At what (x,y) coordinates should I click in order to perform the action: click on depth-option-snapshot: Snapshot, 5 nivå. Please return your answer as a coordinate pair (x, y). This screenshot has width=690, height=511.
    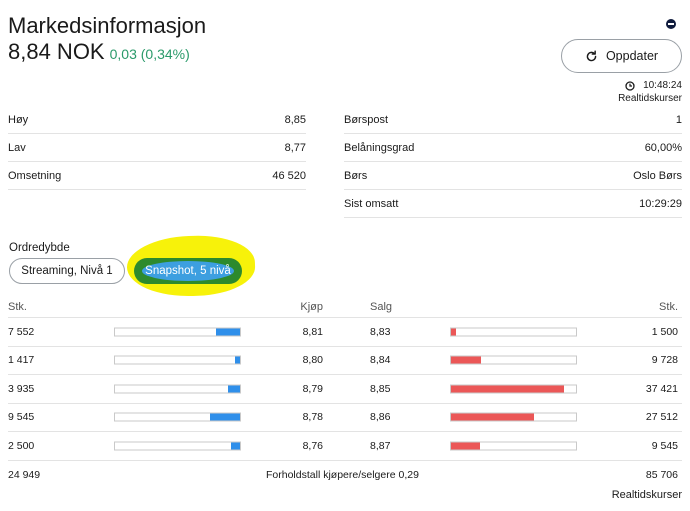
    Looking at the image, I should click on (188, 271).